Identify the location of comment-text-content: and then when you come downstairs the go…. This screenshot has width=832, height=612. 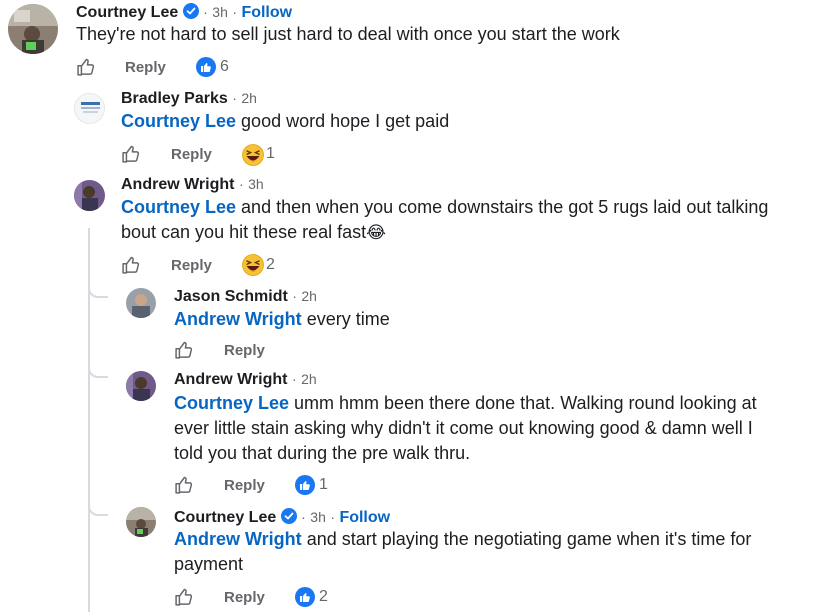
(505, 207).